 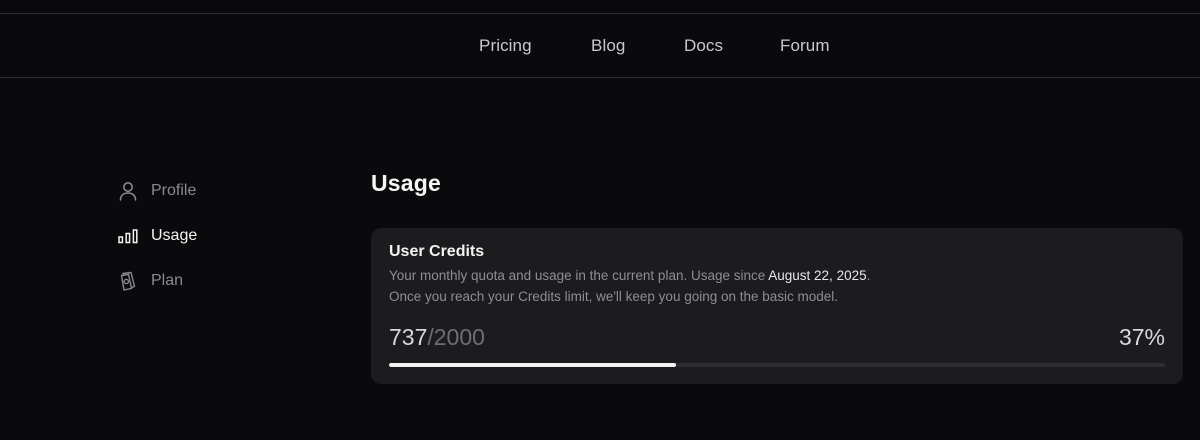 What do you see at coordinates (408, 337) in the screenshot?
I see `credits-used: 737` at bounding box center [408, 337].